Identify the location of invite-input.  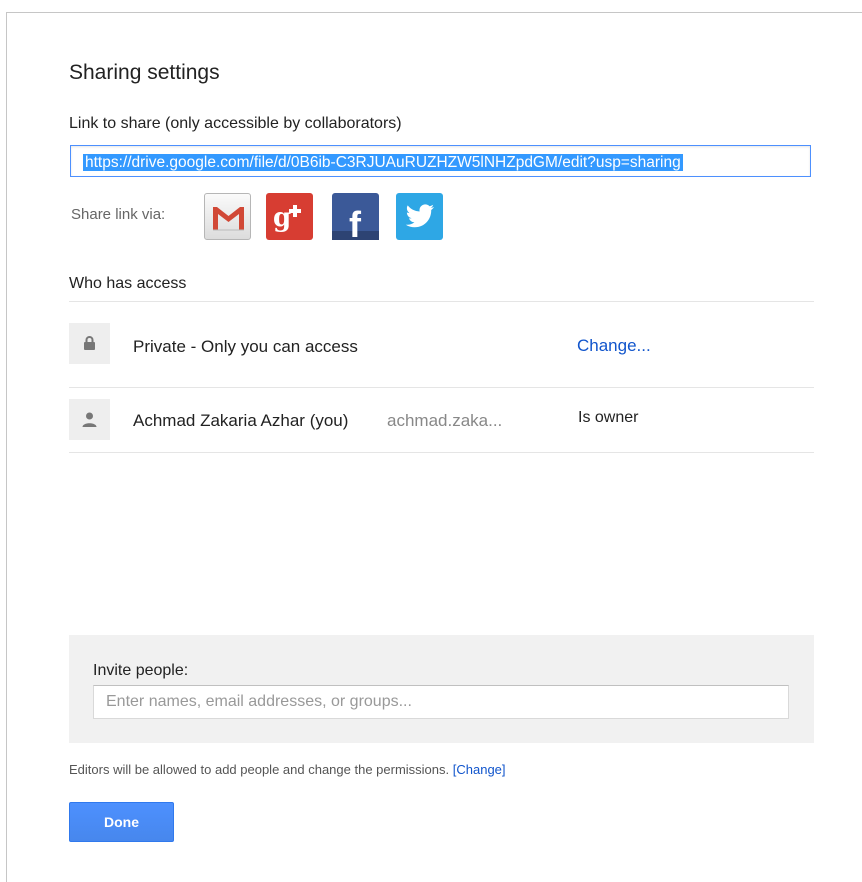
(441, 702).